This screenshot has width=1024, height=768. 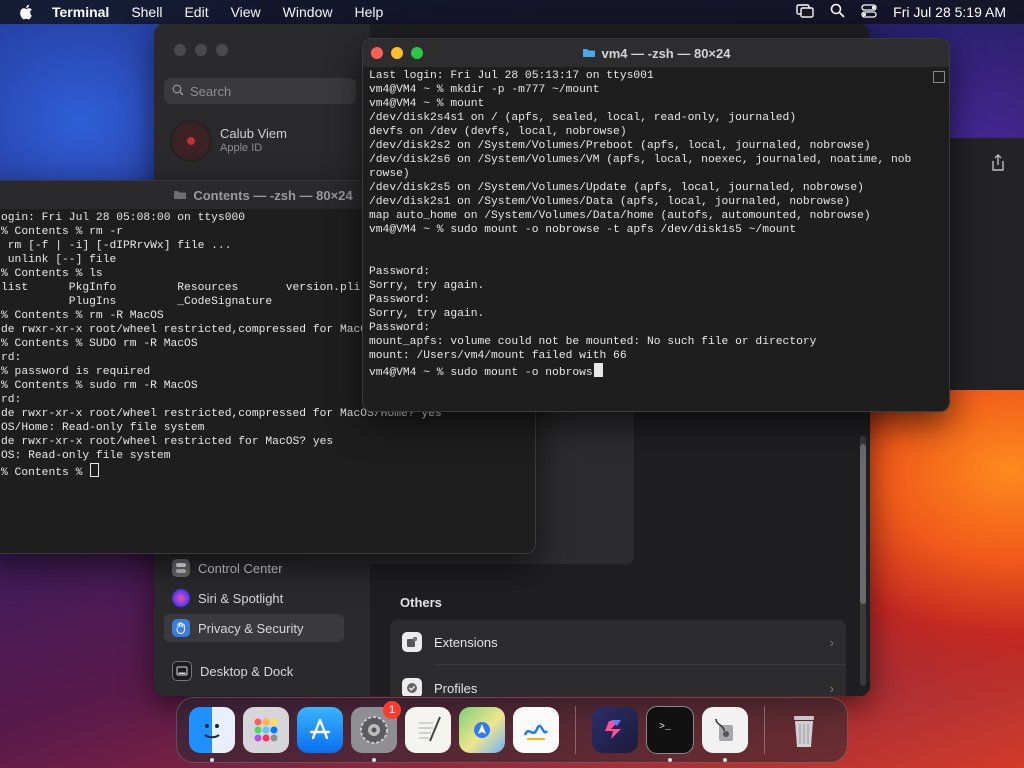 I want to click on dock: 1 >_, so click(x=512, y=730).